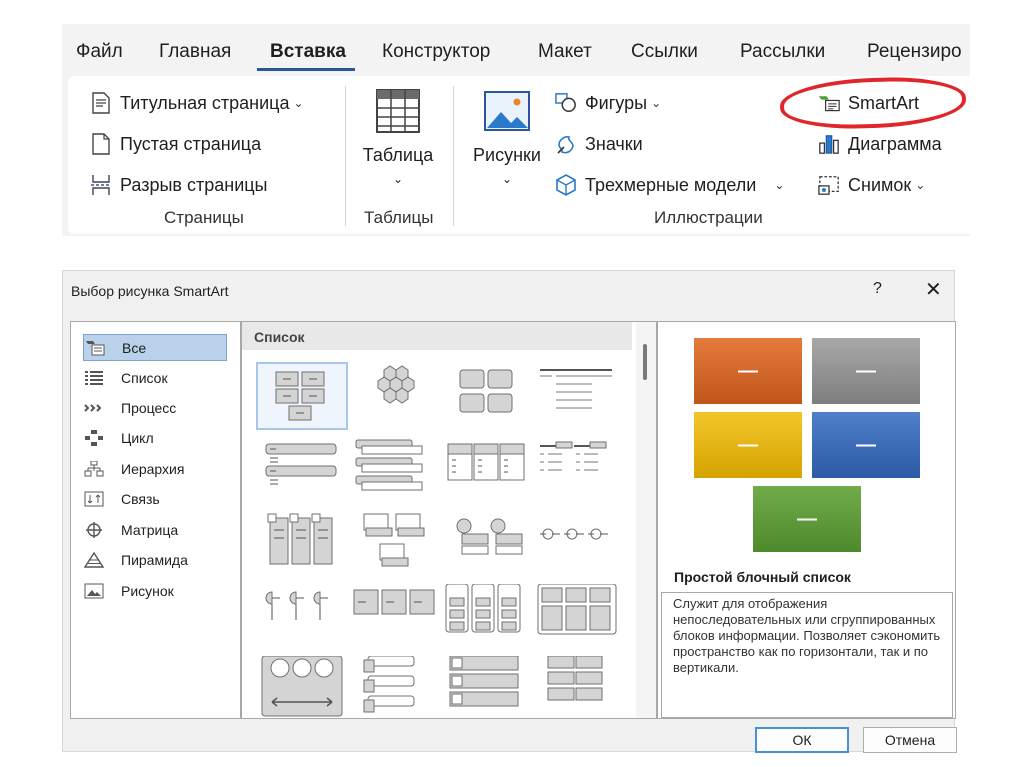 The image size is (1024, 767). What do you see at coordinates (486, 544) in the screenshot?
I see `layout-circle-list` at bounding box center [486, 544].